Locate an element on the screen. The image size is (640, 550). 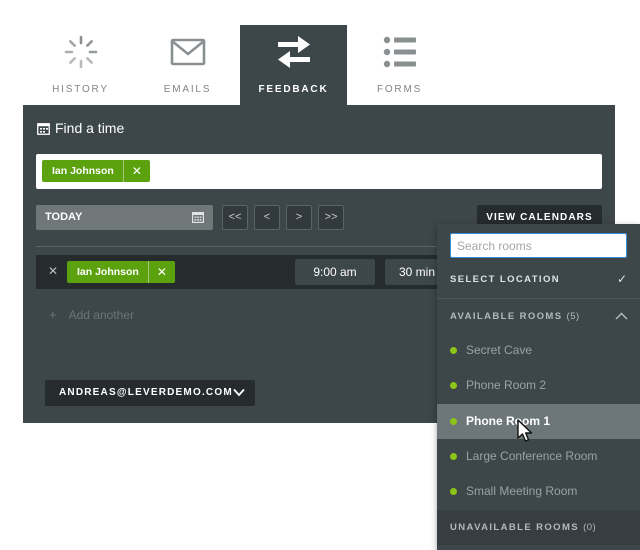
chevron-up-icon is located at coordinates (621, 316).